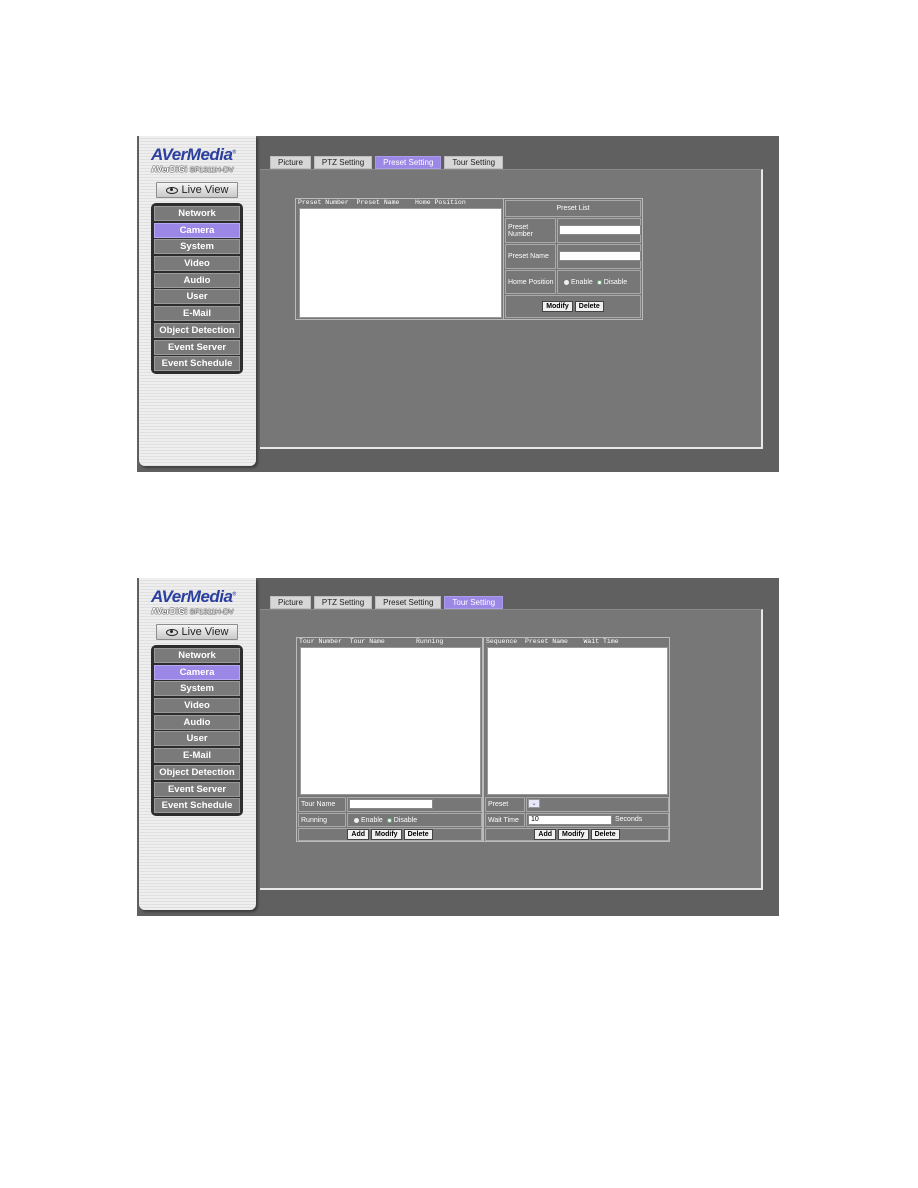 The width and height of the screenshot is (918, 1188). I want to click on tour-modify-button: Modify, so click(386, 834).